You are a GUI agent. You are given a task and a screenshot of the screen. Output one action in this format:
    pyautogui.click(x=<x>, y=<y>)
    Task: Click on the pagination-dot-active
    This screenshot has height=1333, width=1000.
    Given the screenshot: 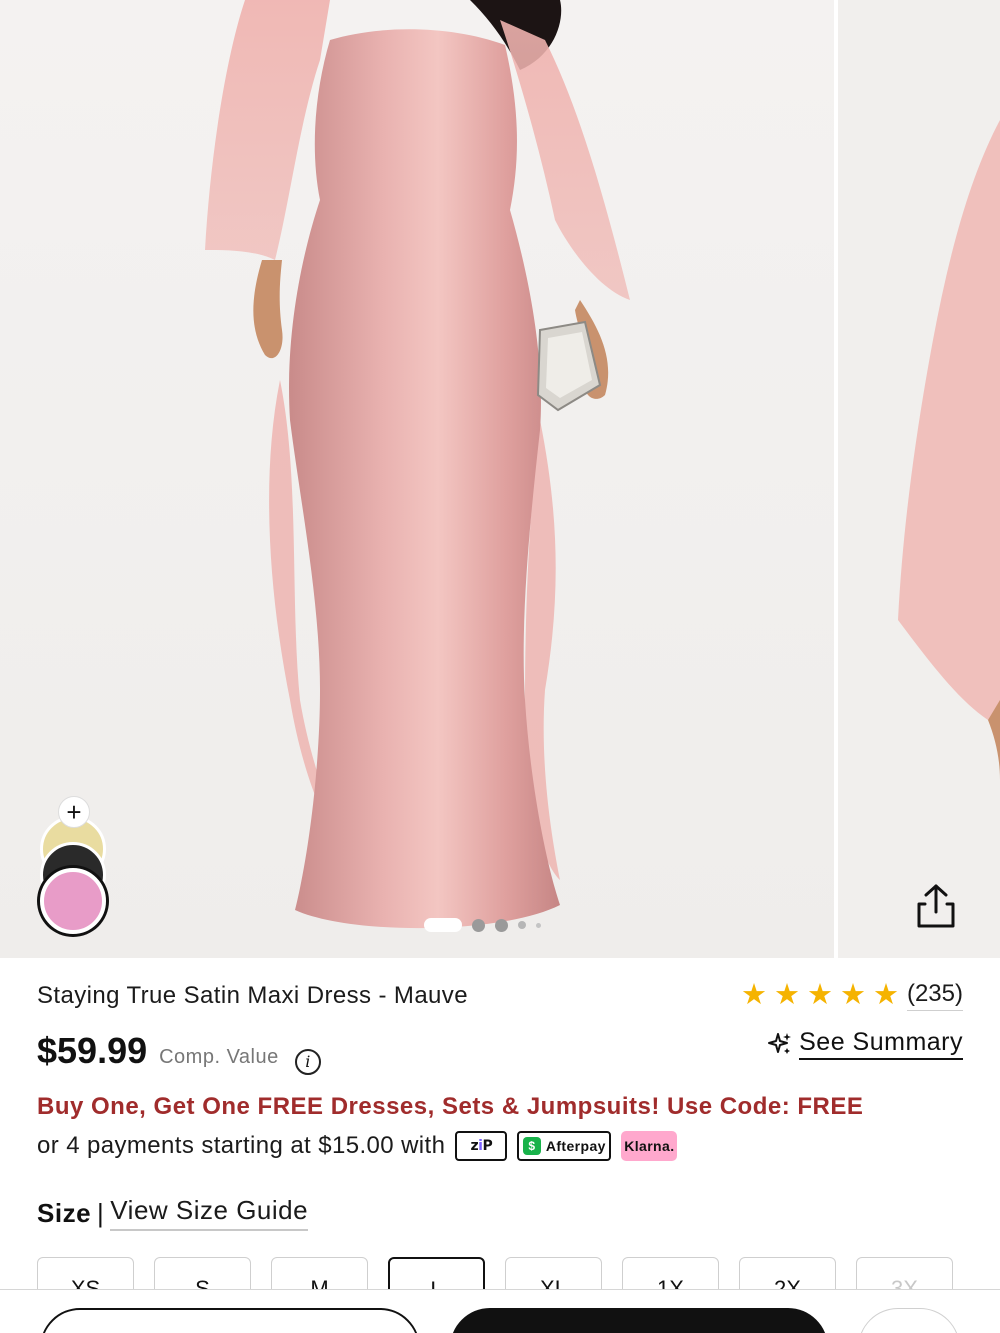 What is the action you would take?
    pyautogui.click(x=443, y=925)
    